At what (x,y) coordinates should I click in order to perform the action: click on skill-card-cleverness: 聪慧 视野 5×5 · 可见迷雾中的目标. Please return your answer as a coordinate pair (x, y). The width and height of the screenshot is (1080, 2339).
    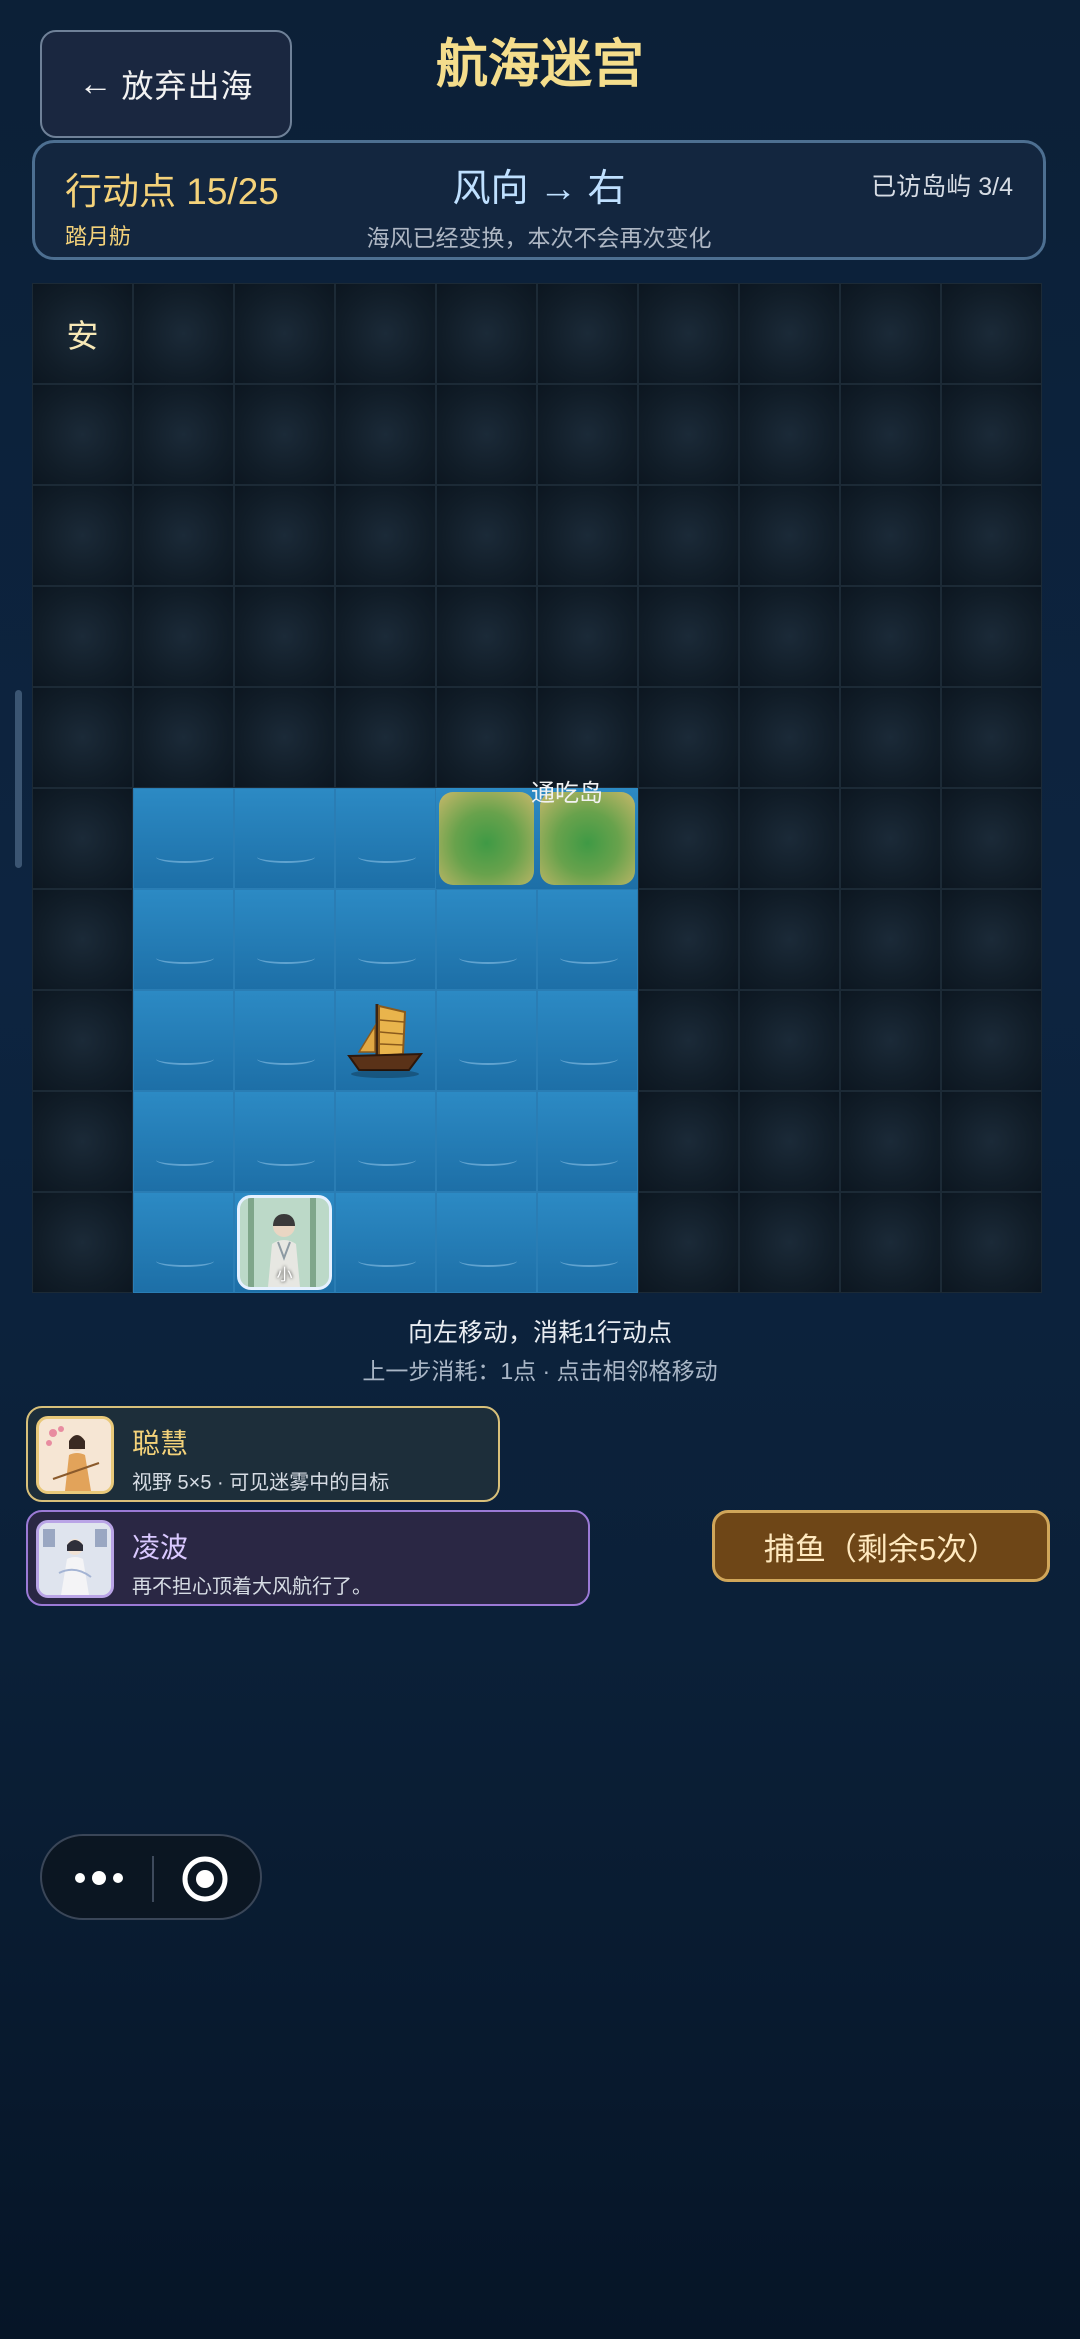
    Looking at the image, I should click on (263, 1454).